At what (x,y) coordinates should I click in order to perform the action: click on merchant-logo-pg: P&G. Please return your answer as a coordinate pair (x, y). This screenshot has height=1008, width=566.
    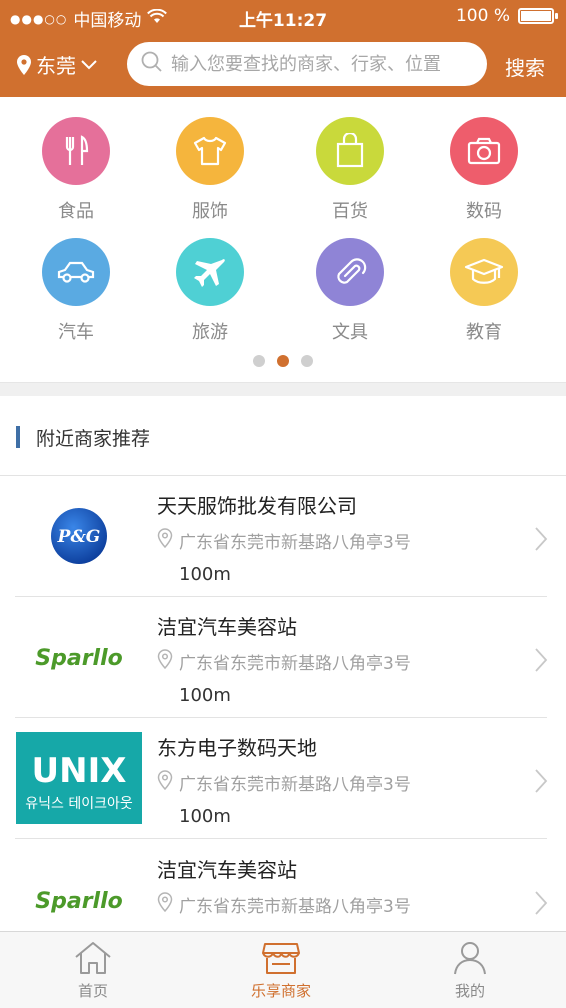
    Looking at the image, I should click on (79, 536).